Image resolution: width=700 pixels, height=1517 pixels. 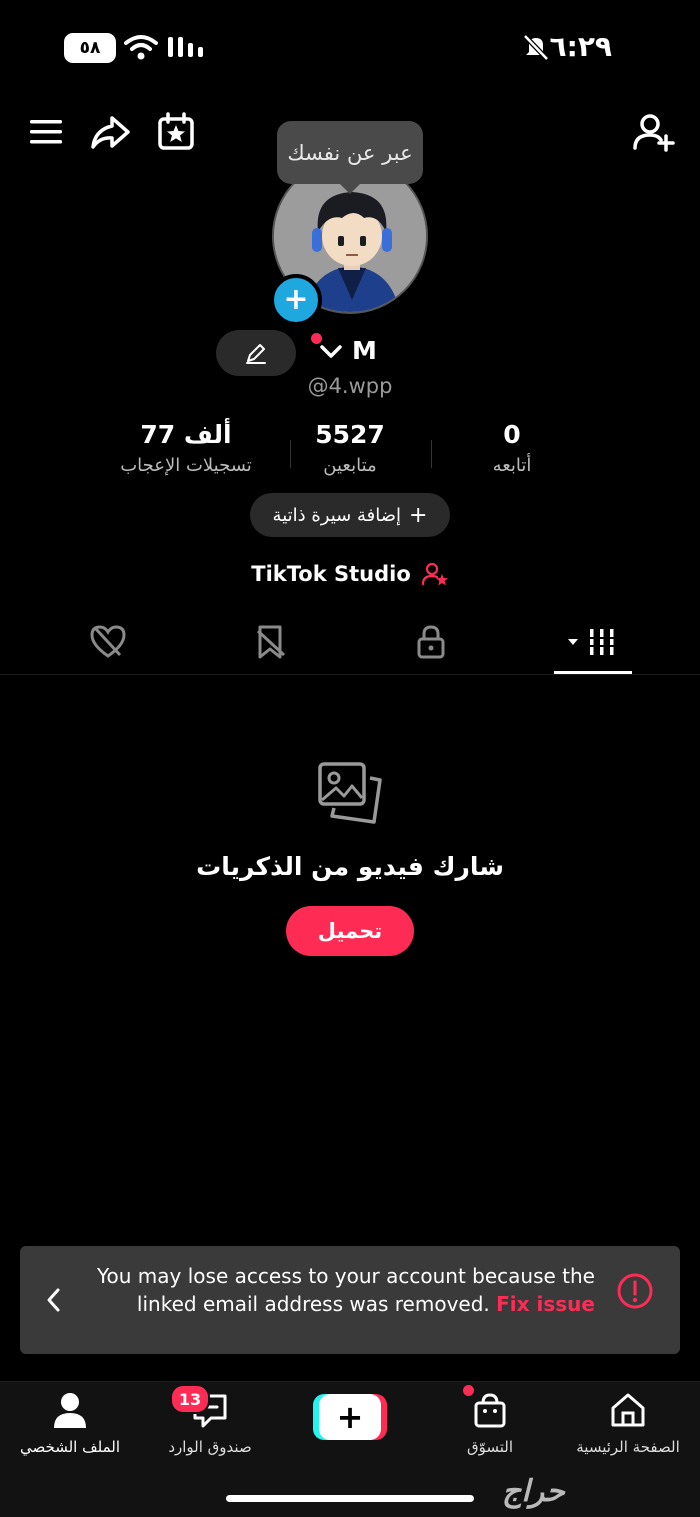 I want to click on nav-home: الصفحة الرئيسية, so click(x=628, y=1423).